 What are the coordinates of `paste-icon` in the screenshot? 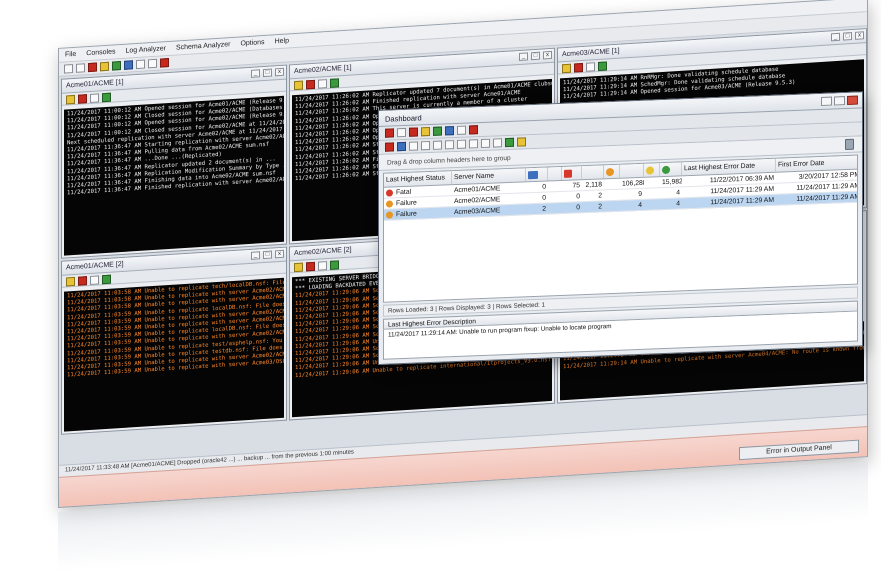 It's located at (461, 144).